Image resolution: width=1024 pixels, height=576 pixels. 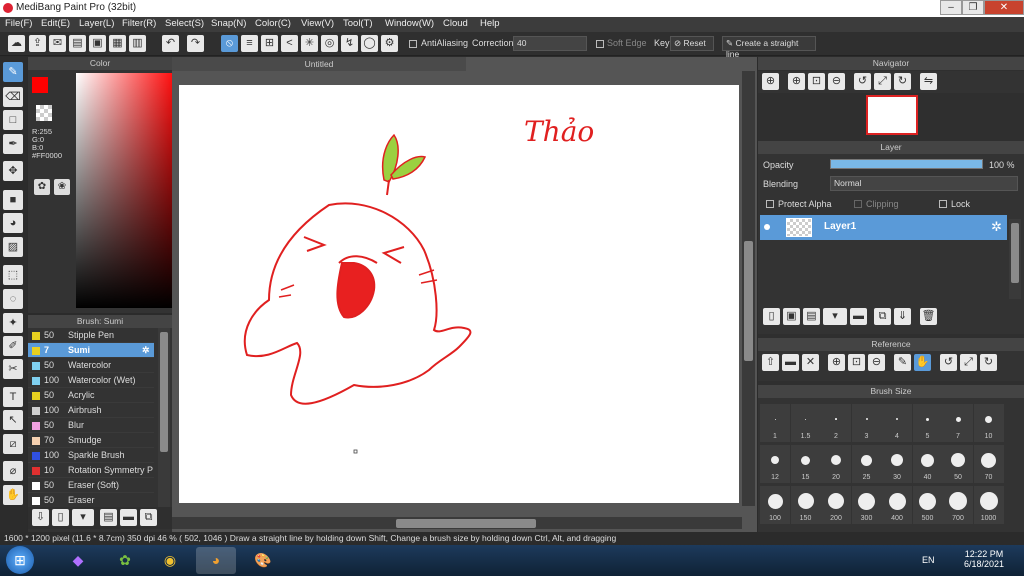 What do you see at coordinates (409, 23) in the screenshot?
I see `menu-window: Window(W)` at bounding box center [409, 23].